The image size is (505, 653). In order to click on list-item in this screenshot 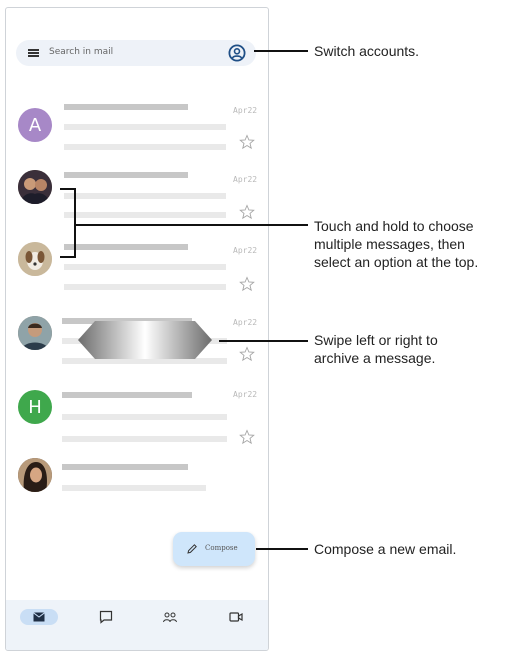, I will do `click(137, 491)`.